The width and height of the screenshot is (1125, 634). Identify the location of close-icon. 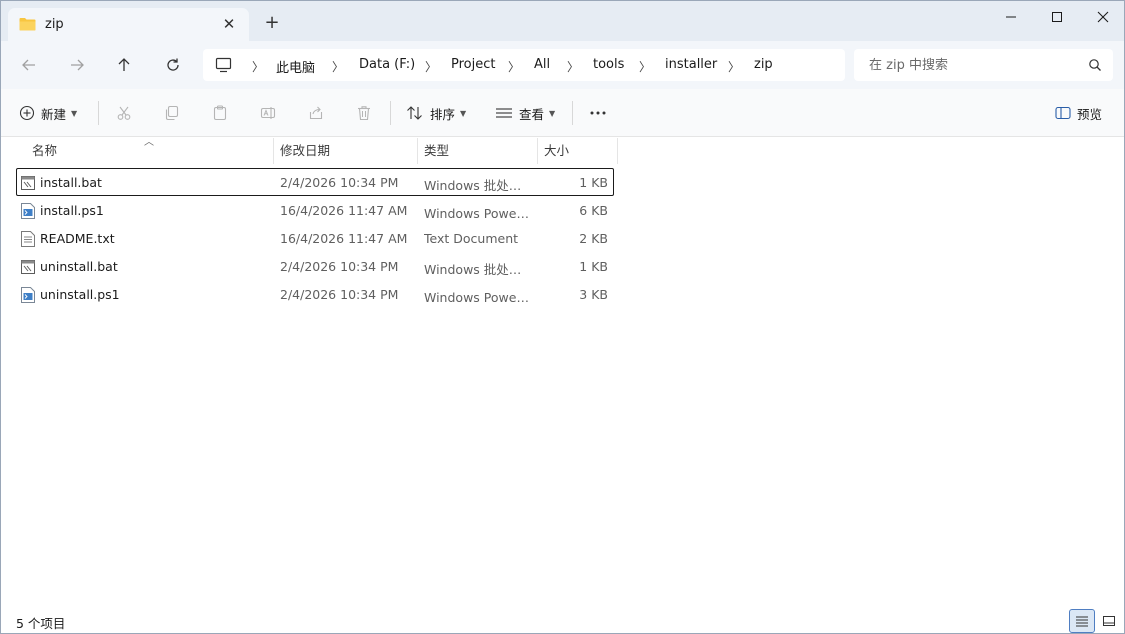
(1103, 17).